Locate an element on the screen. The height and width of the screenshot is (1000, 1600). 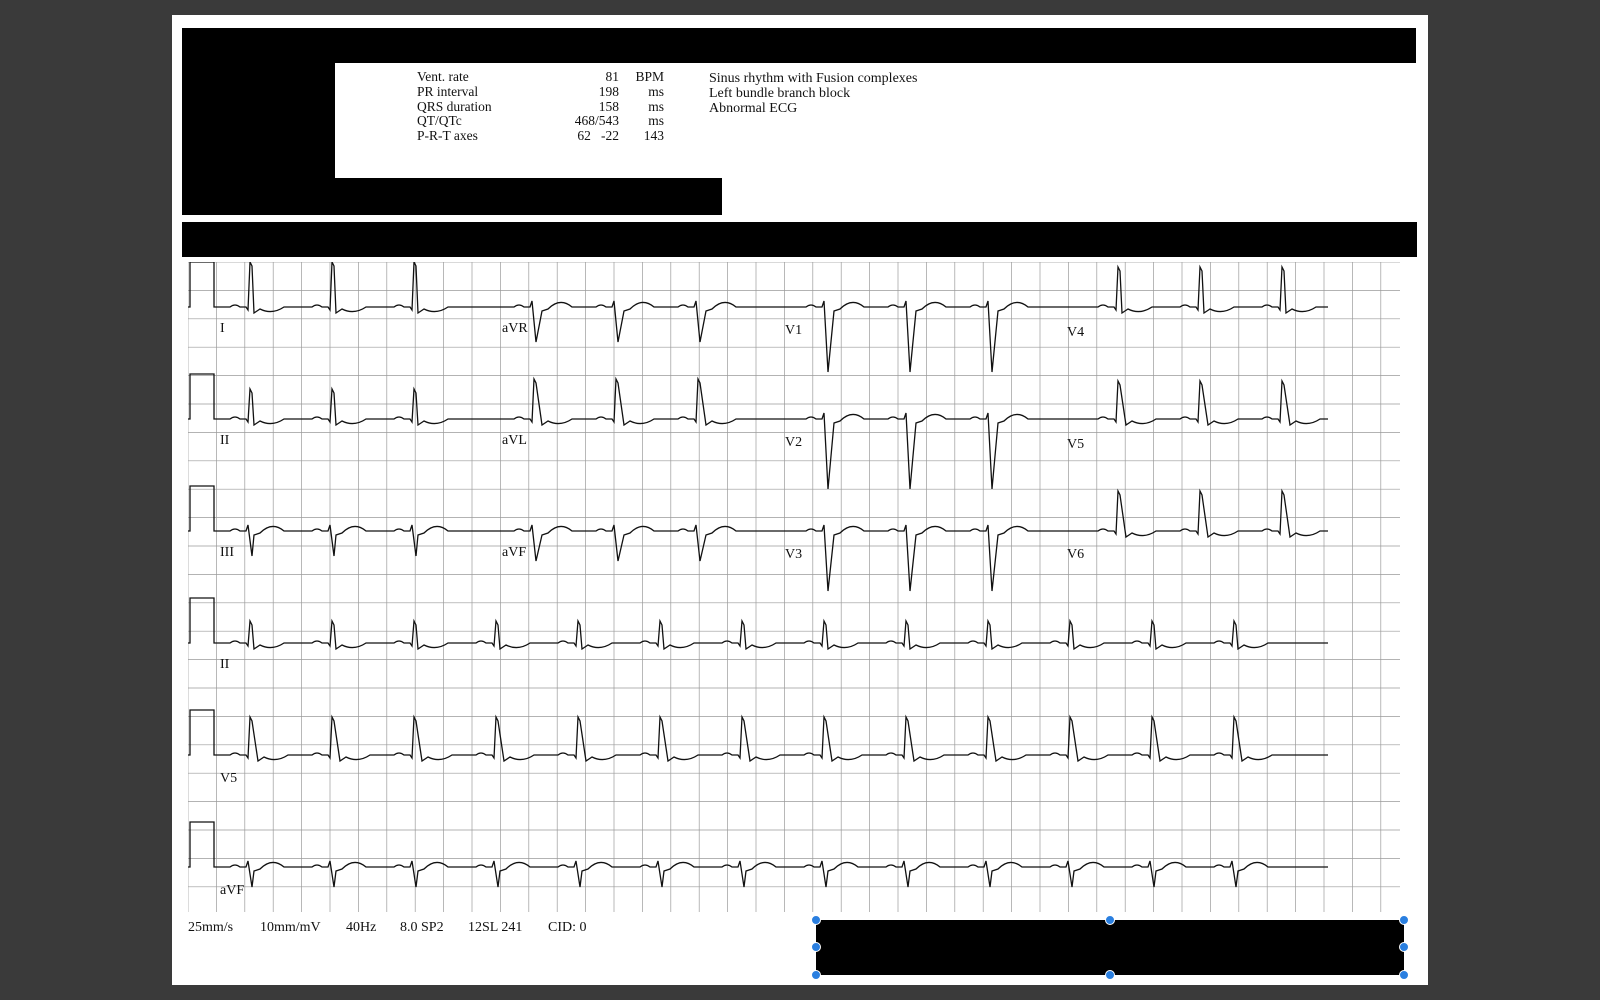
measurement-label: QT/QTc is located at coordinates (439, 120).